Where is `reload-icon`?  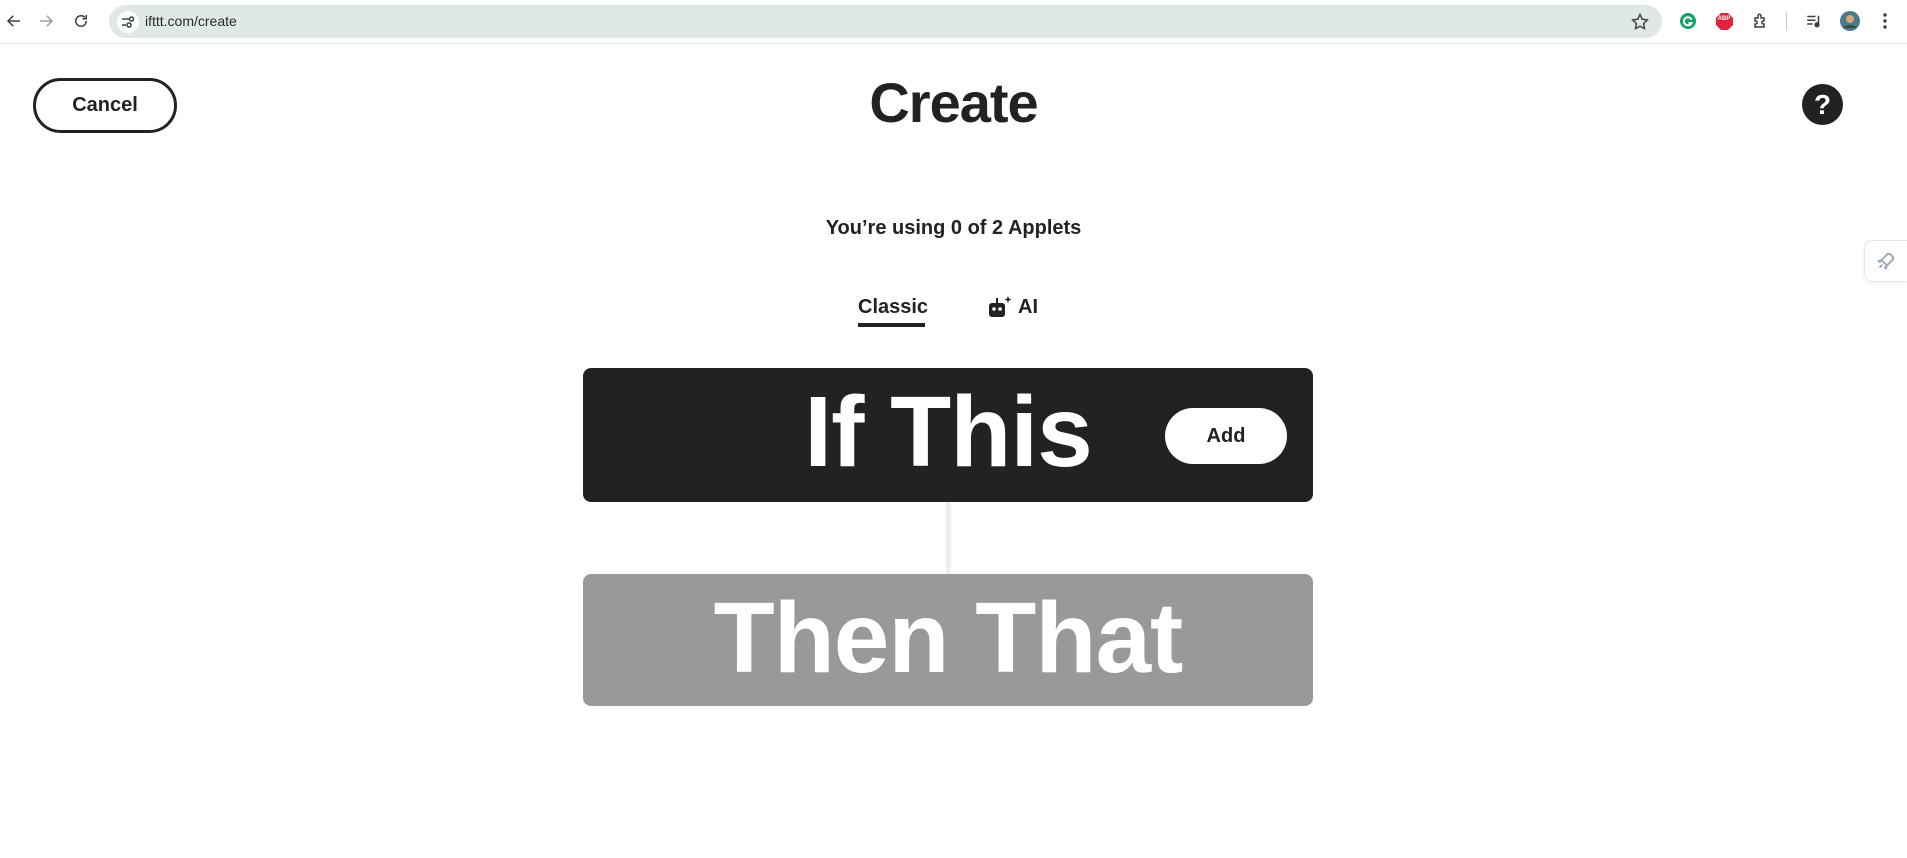 reload-icon is located at coordinates (81, 21).